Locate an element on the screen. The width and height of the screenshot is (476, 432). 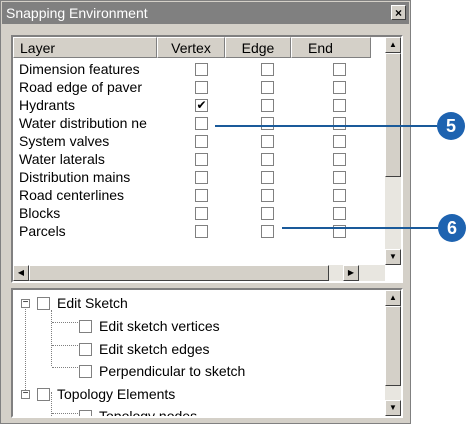
table-row: Parcels is located at coordinates (192, 231).